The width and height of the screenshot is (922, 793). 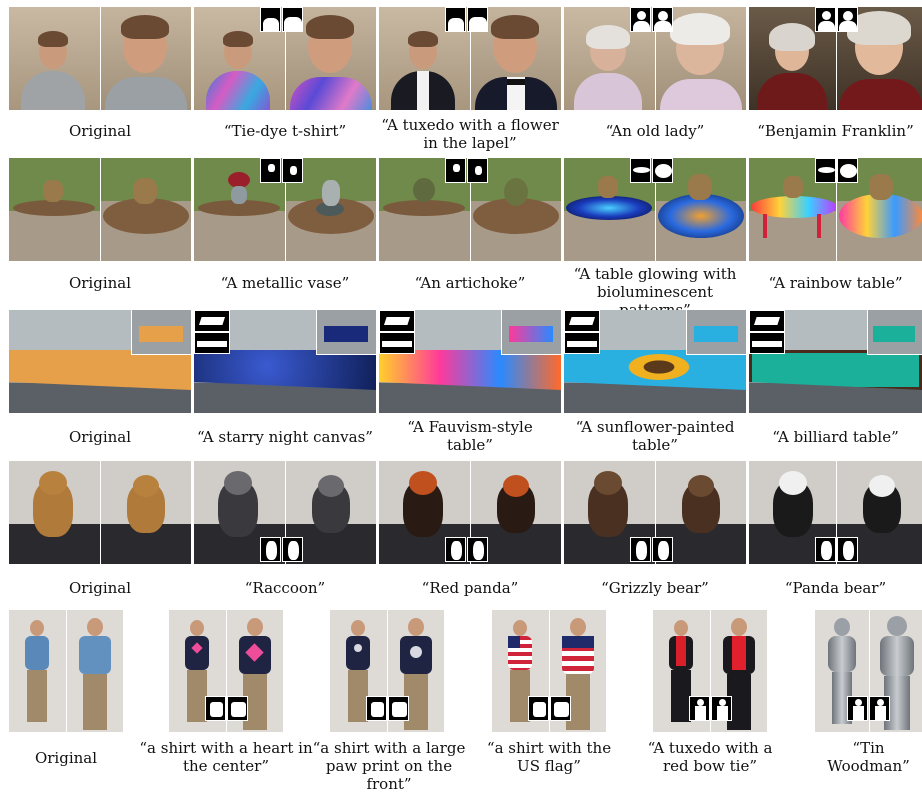 I want to click on caption: “Grizzly bear”, so click(x=655, y=588).